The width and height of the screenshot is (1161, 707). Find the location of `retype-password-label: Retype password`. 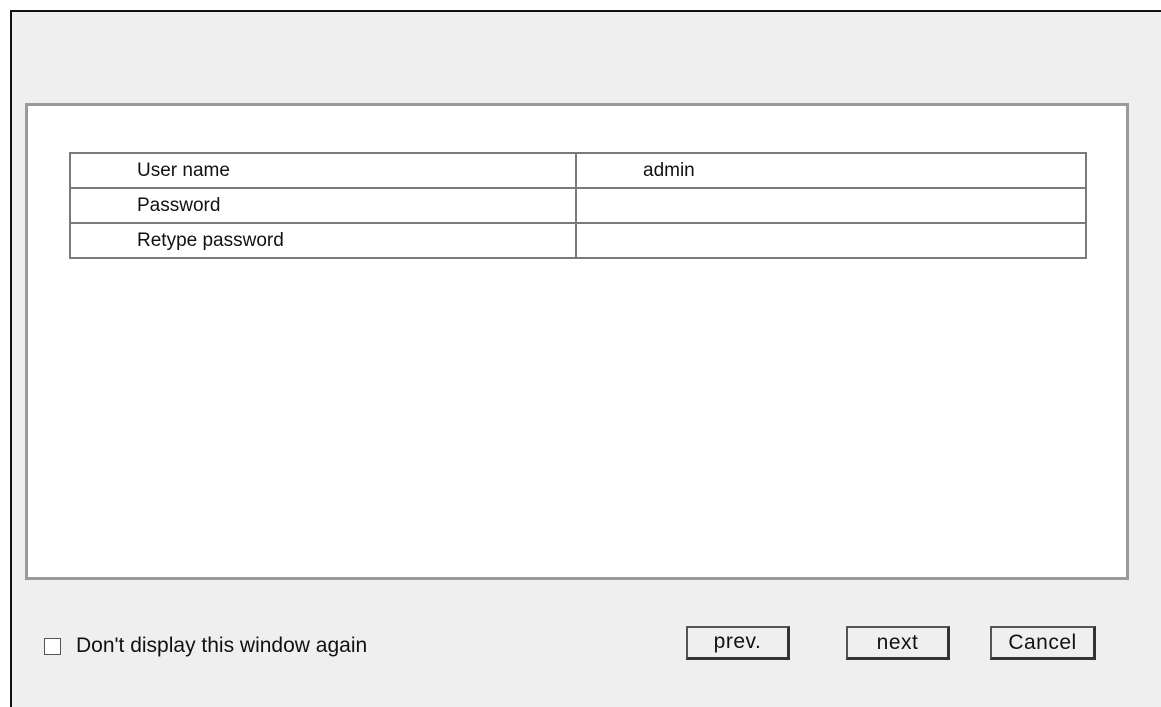

retype-password-label: Retype password is located at coordinates (323, 240).